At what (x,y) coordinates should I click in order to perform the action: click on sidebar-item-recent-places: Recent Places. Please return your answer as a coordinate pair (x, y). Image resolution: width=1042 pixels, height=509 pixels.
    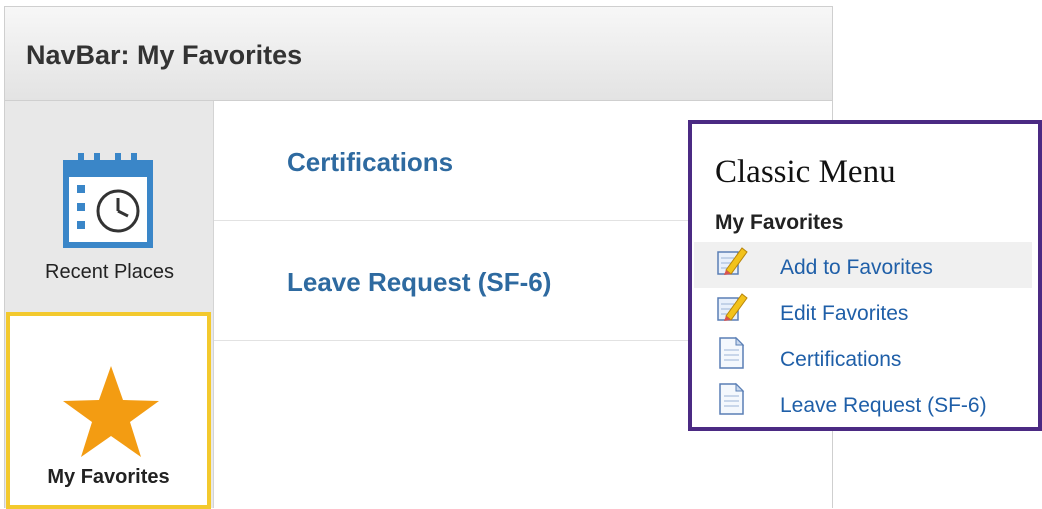
    Looking at the image, I should click on (109, 206).